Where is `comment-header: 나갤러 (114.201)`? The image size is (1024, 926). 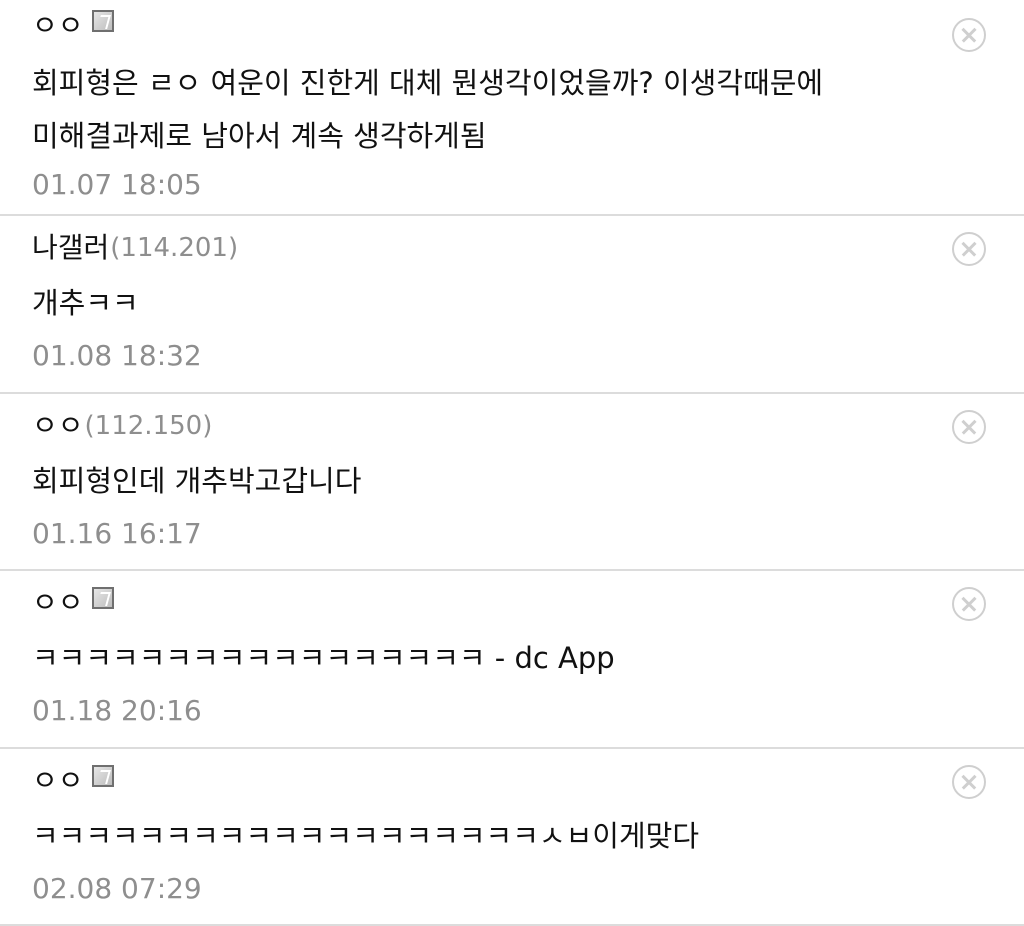 comment-header: 나갤러 (114.201) is located at coordinates (483, 248).